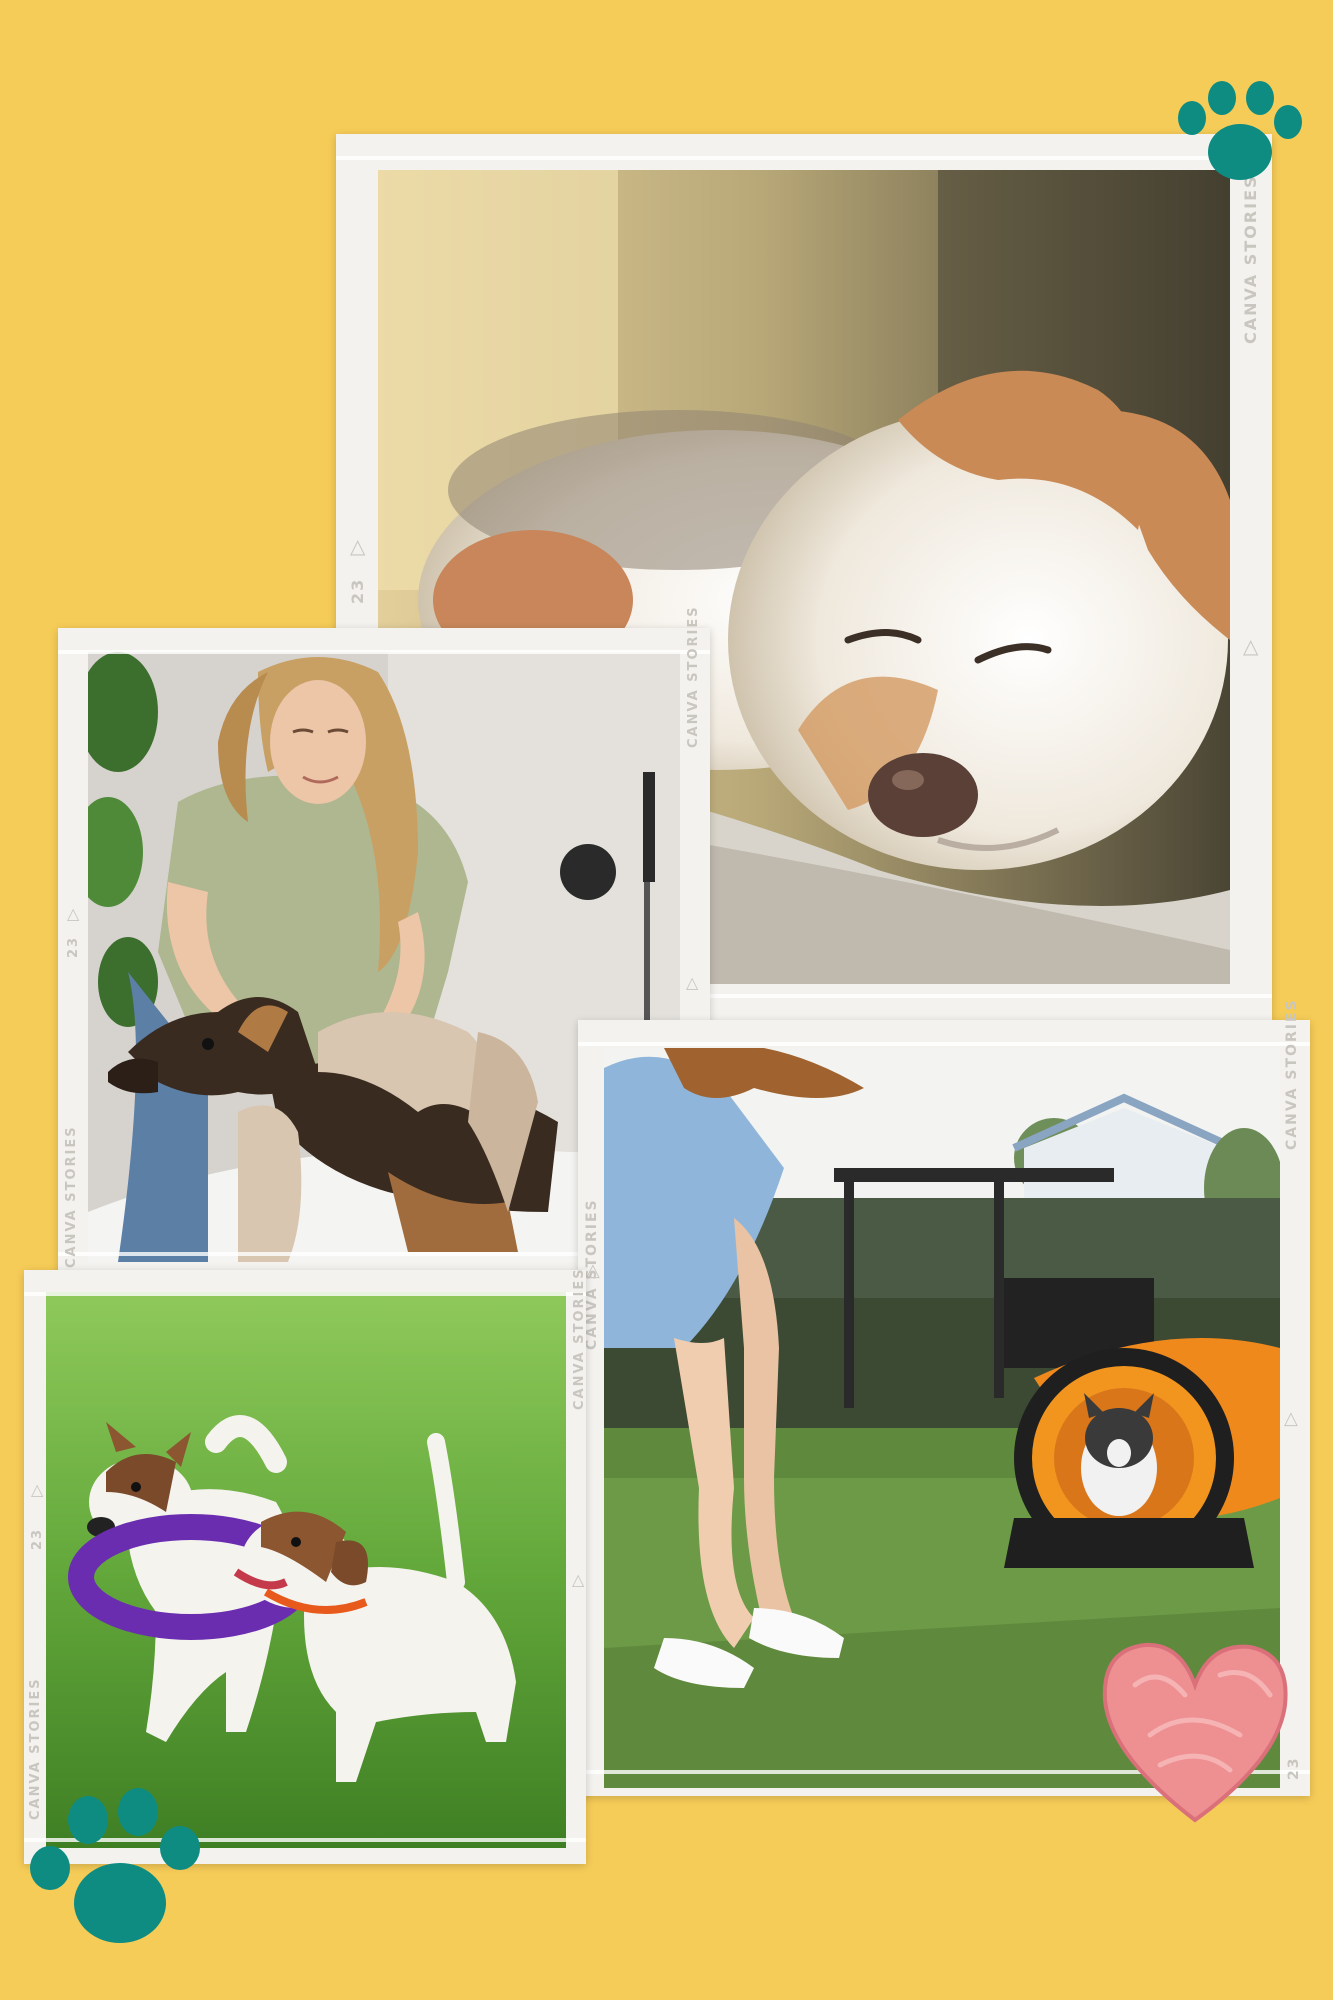 The width and height of the screenshot is (1333, 2000). Describe the element at coordinates (306, 1570) in the screenshot. I see `photo-terriers-playing` at that location.